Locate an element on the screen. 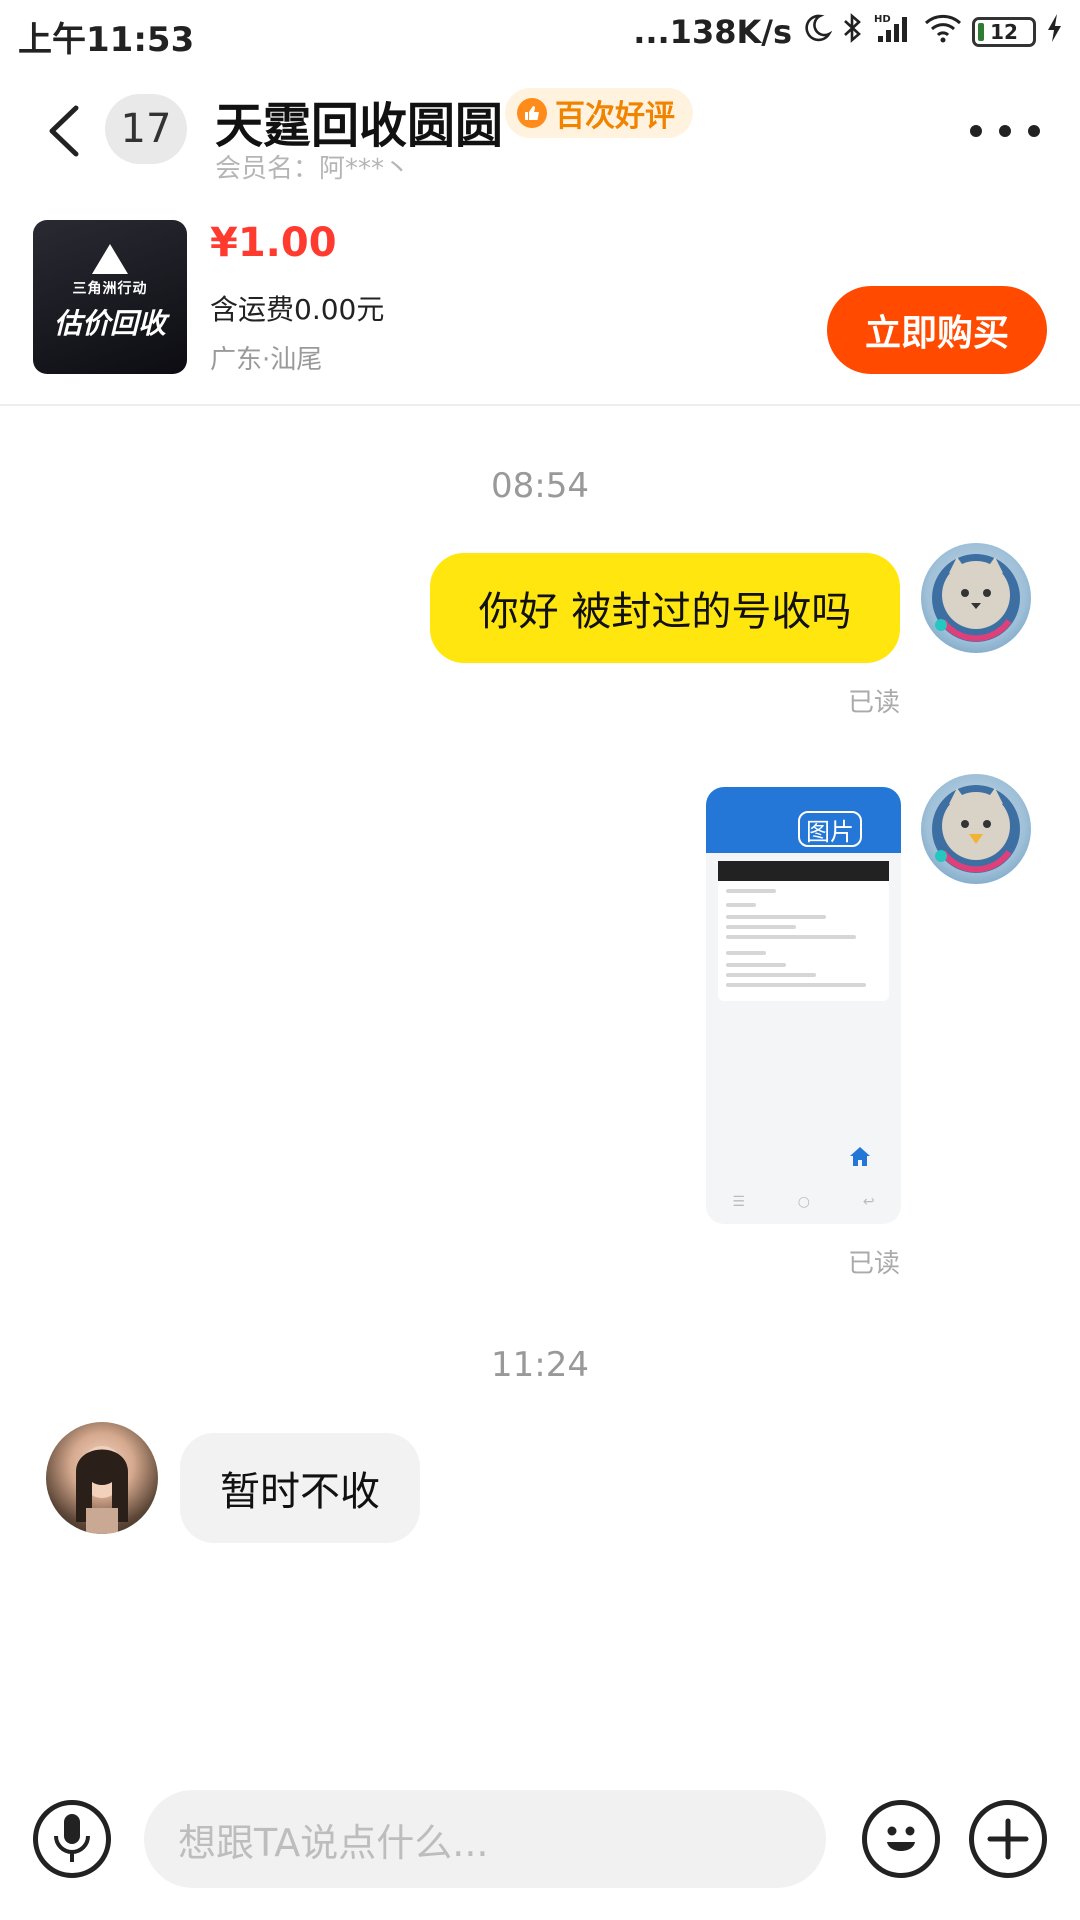  chat-title: 天霆回收圆圆 is located at coordinates (359, 126).